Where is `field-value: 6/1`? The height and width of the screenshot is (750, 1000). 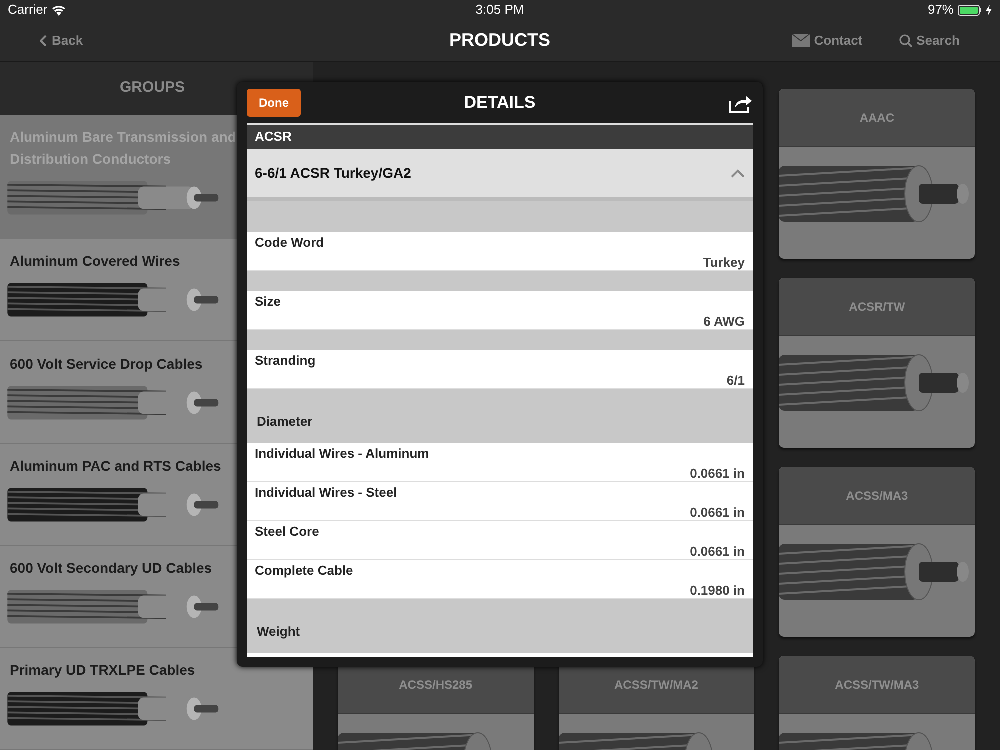 field-value: 6/1 is located at coordinates (735, 381).